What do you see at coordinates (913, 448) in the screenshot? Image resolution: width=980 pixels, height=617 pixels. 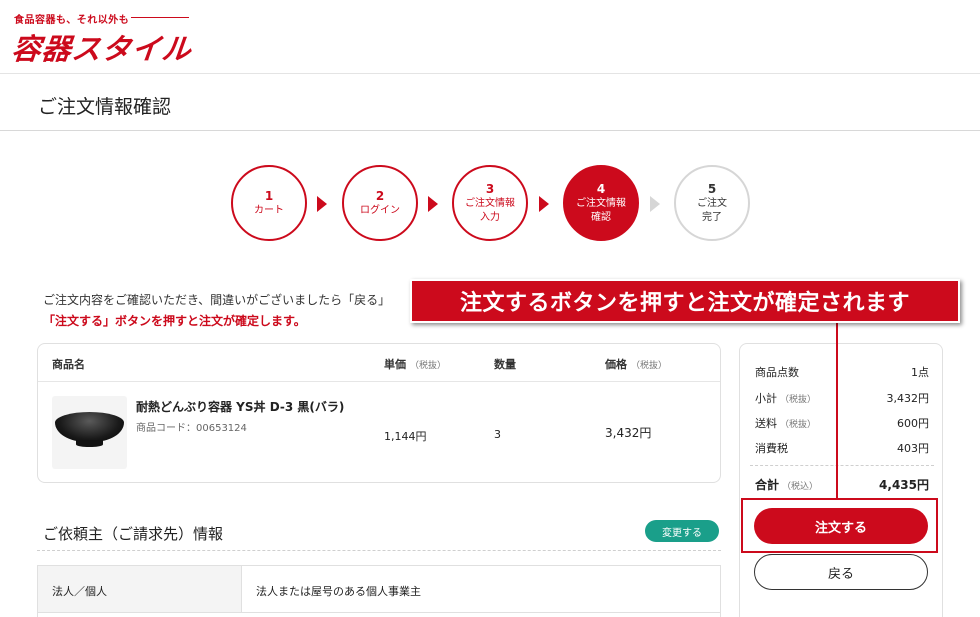 I see `summary-value: 403円` at bounding box center [913, 448].